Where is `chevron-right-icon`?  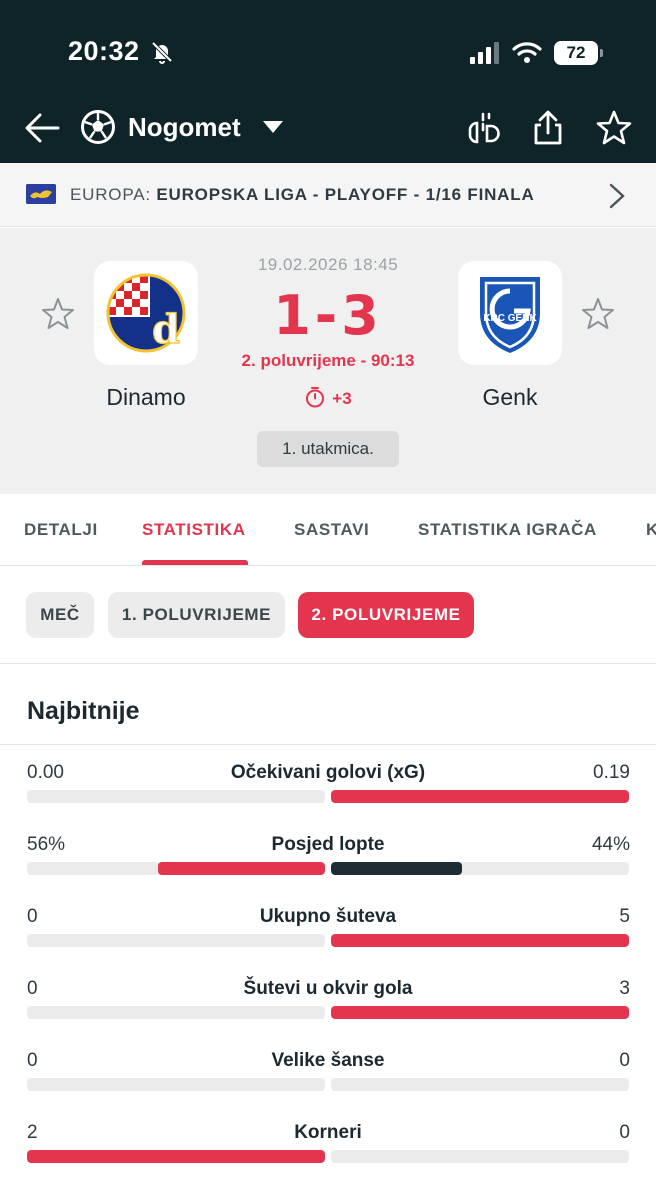
chevron-right-icon is located at coordinates (617, 196).